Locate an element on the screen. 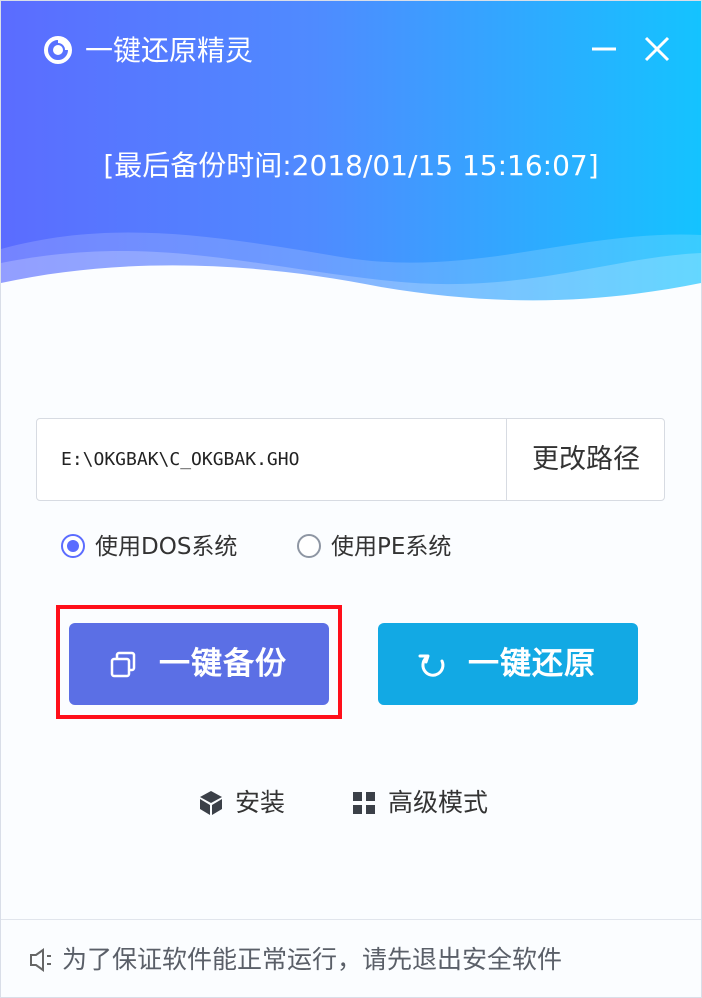  backup-path-input: E:\OKGBAK\C_OKGBAK.GHO is located at coordinates (180, 459).